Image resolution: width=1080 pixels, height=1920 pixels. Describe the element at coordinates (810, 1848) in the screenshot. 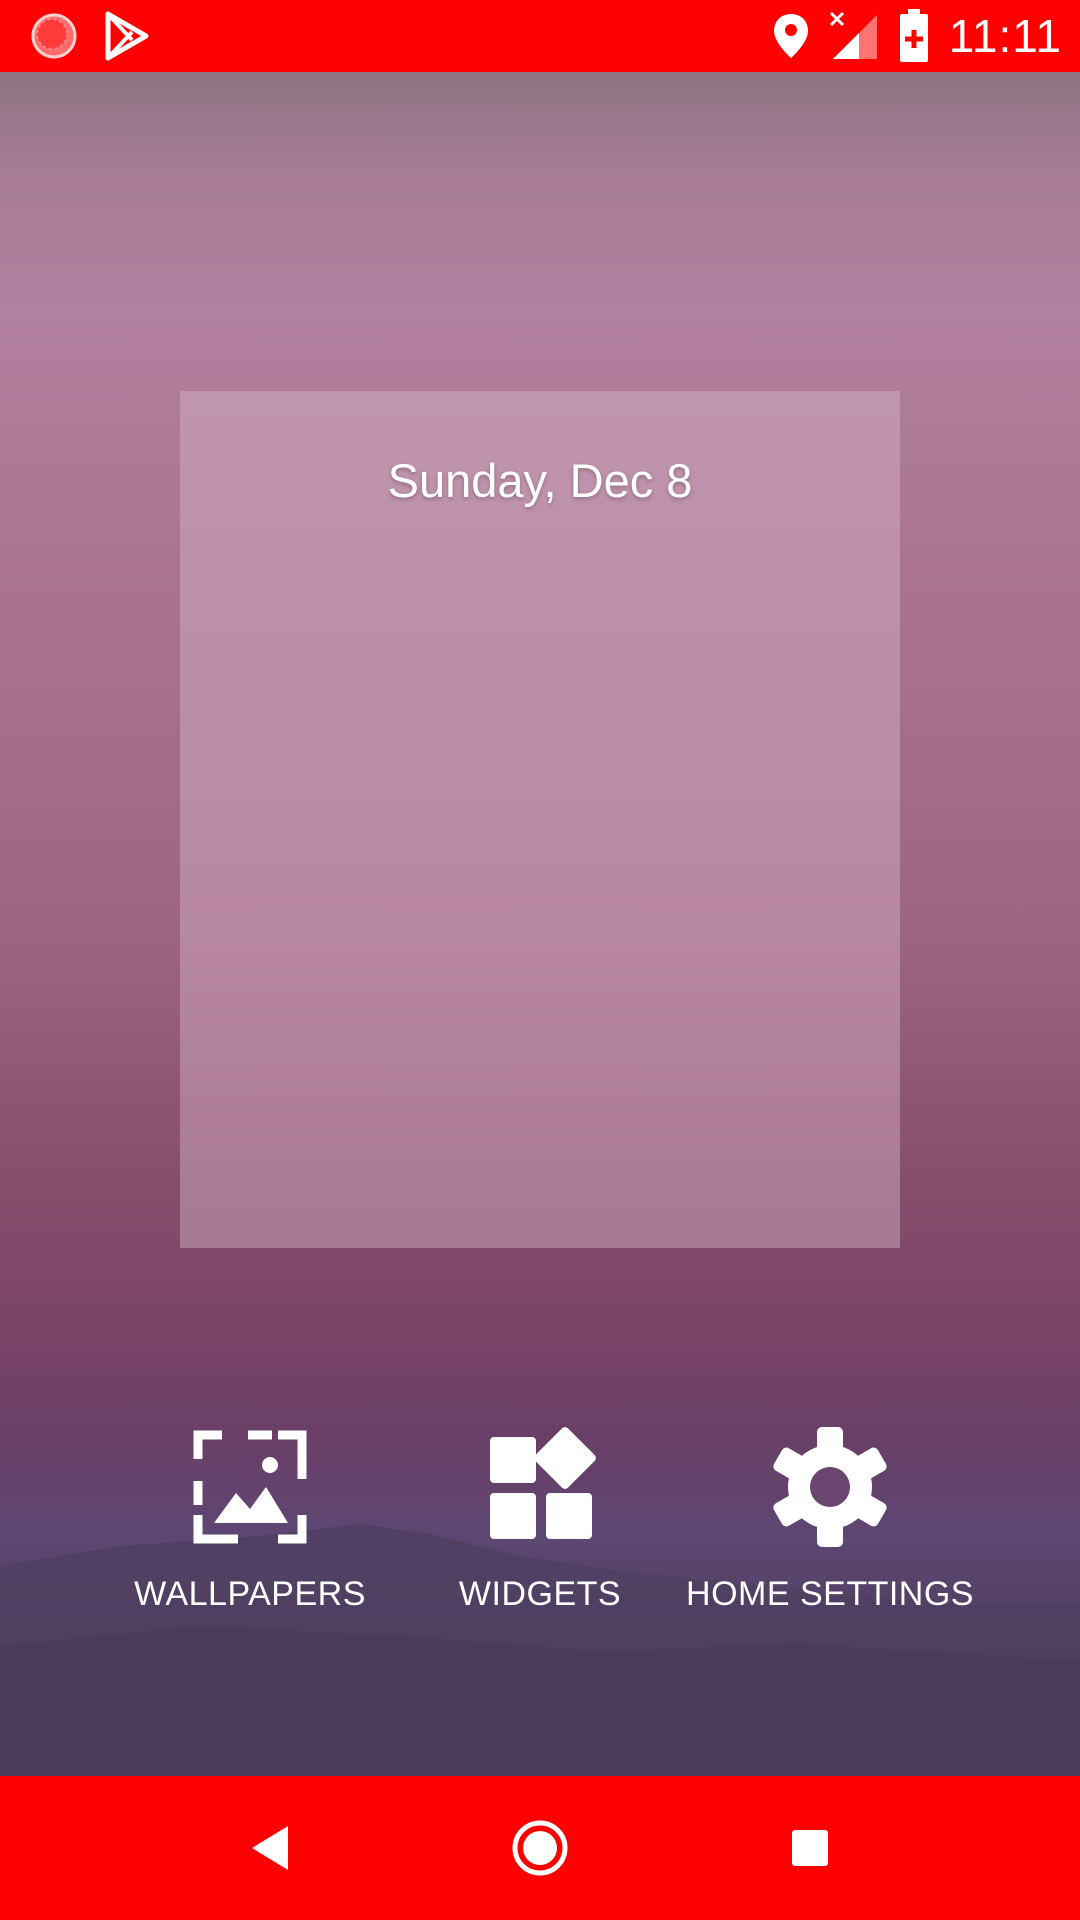

I see `recents-icon` at that location.